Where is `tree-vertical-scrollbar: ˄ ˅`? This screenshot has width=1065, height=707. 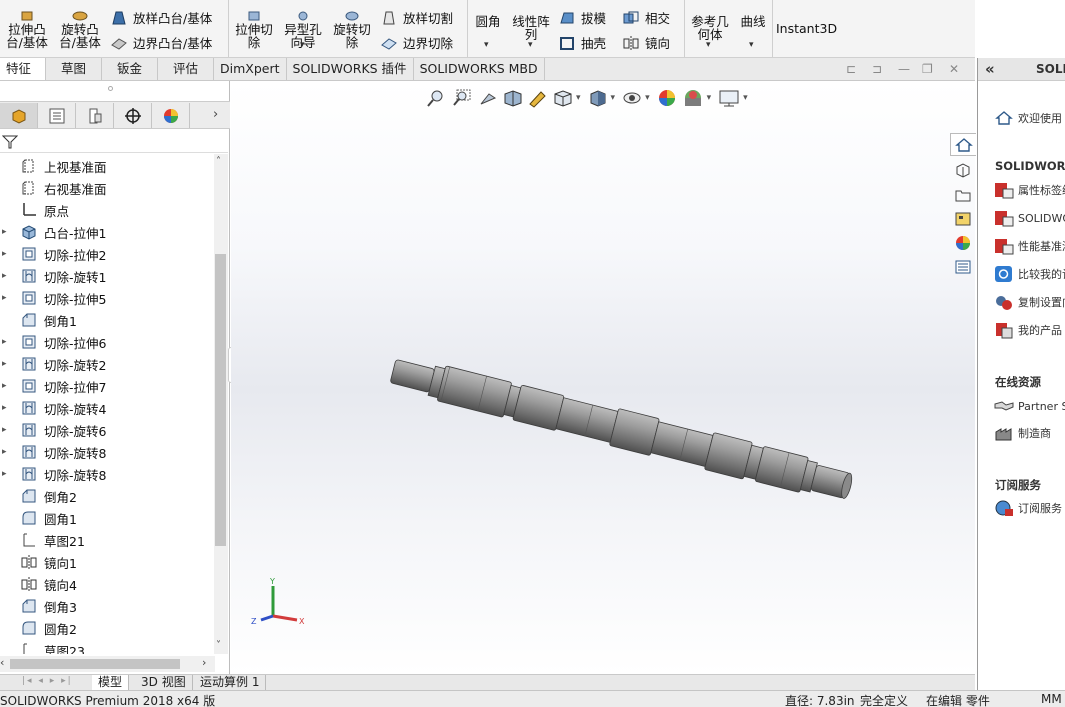
tree-vertical-scrollbar: ˄ ˅ is located at coordinates (221, 404).